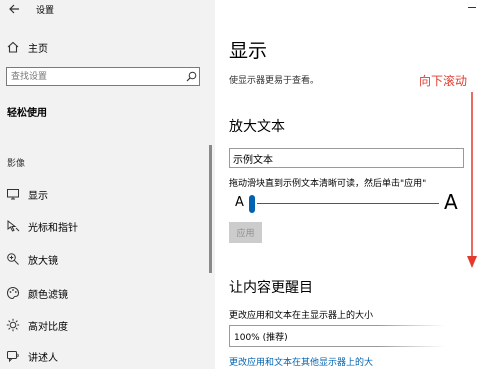  What do you see at coordinates (48, 295) in the screenshot?
I see `sidebar-item-label: 颜色滤镜` at bounding box center [48, 295].